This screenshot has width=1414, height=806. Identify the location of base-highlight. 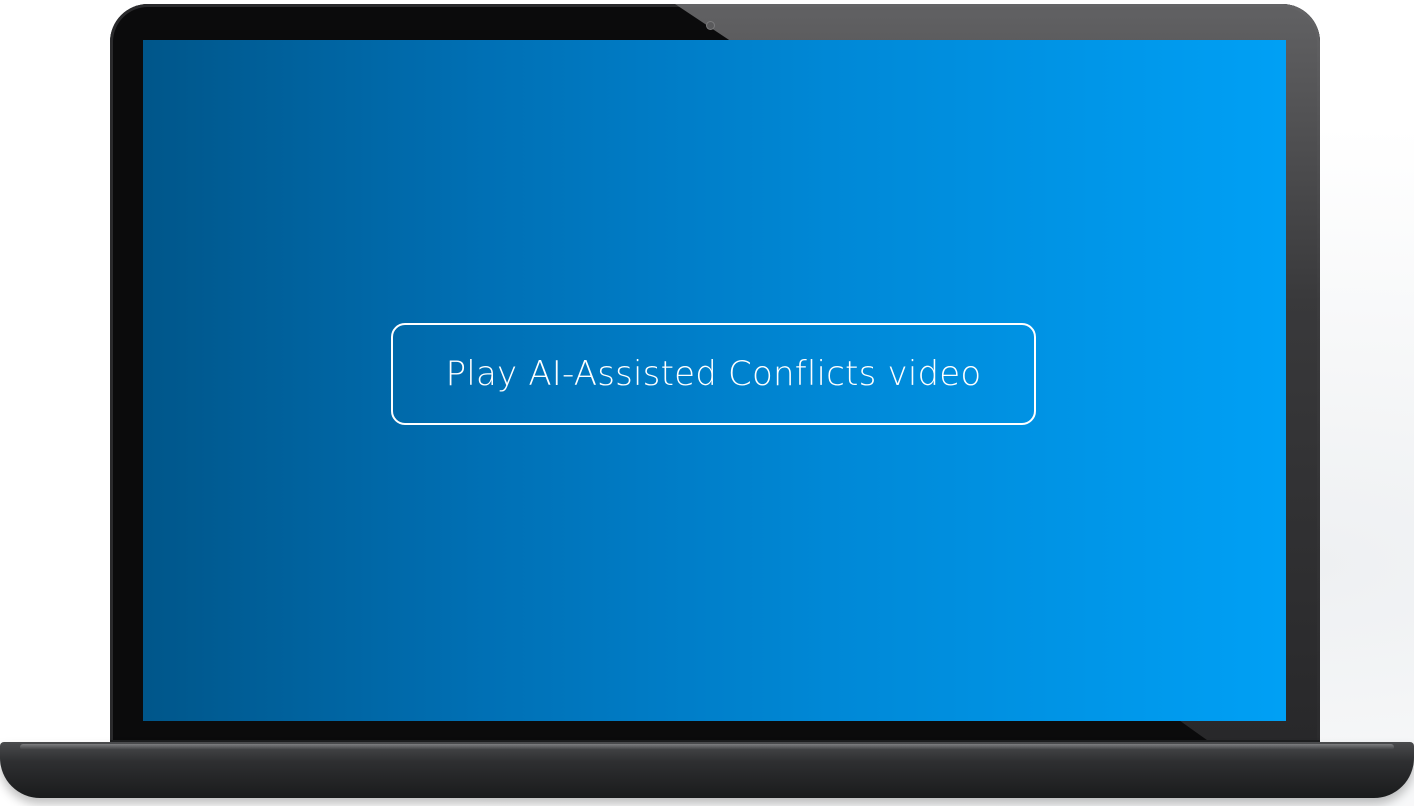
(707, 747).